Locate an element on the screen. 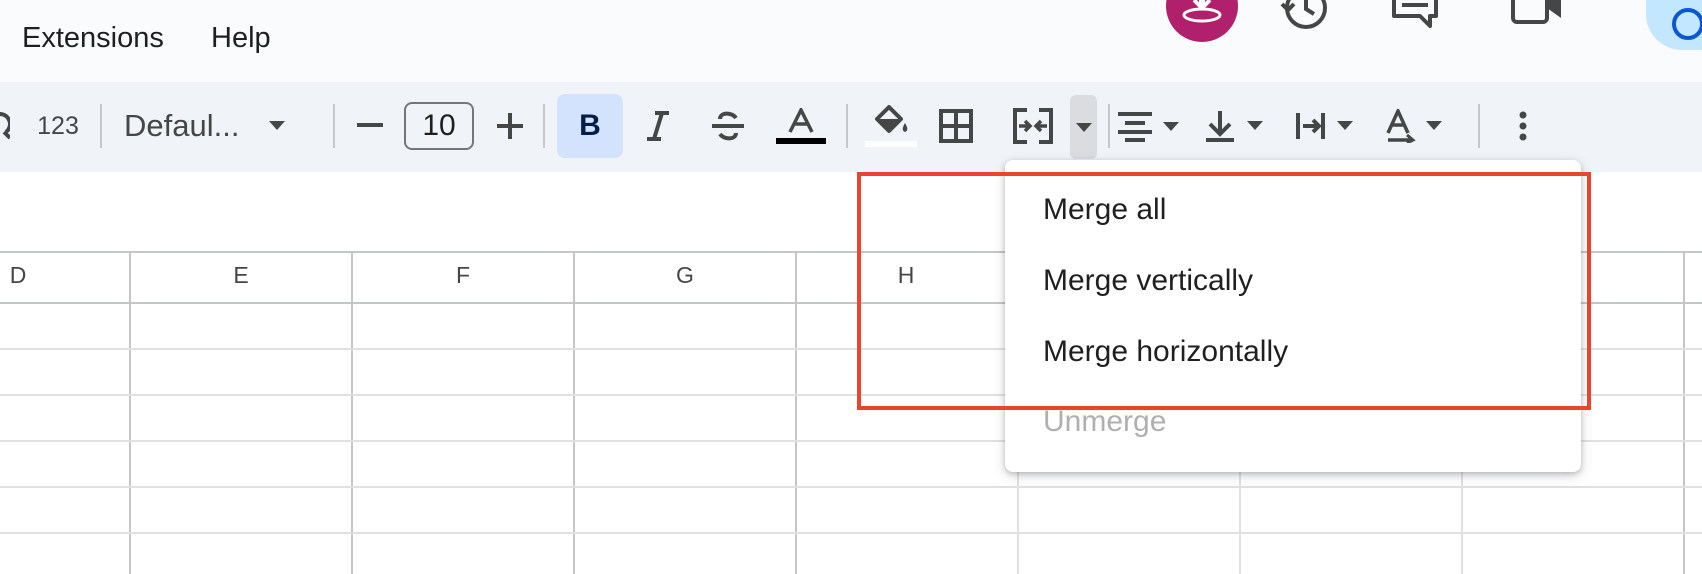  decrease-font-size-button is located at coordinates (370, 126).